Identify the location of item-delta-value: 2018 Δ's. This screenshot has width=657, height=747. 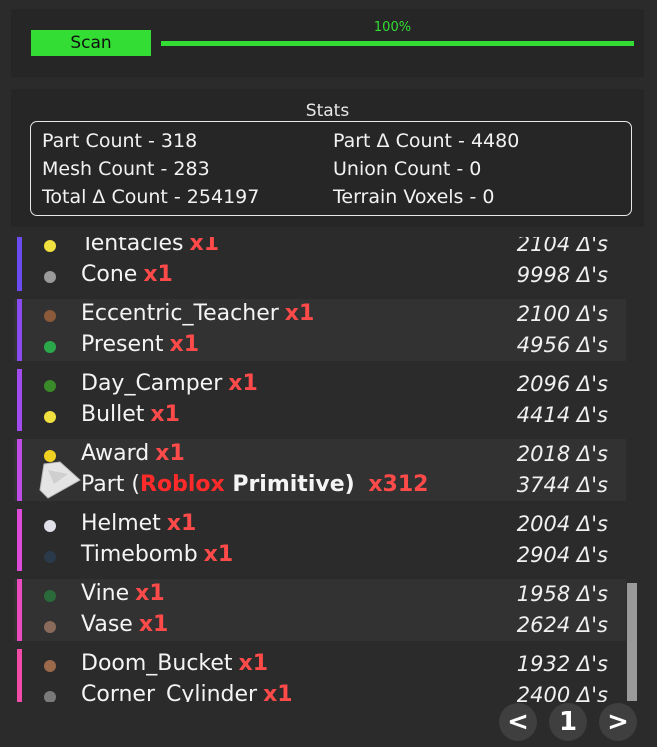
(562, 454).